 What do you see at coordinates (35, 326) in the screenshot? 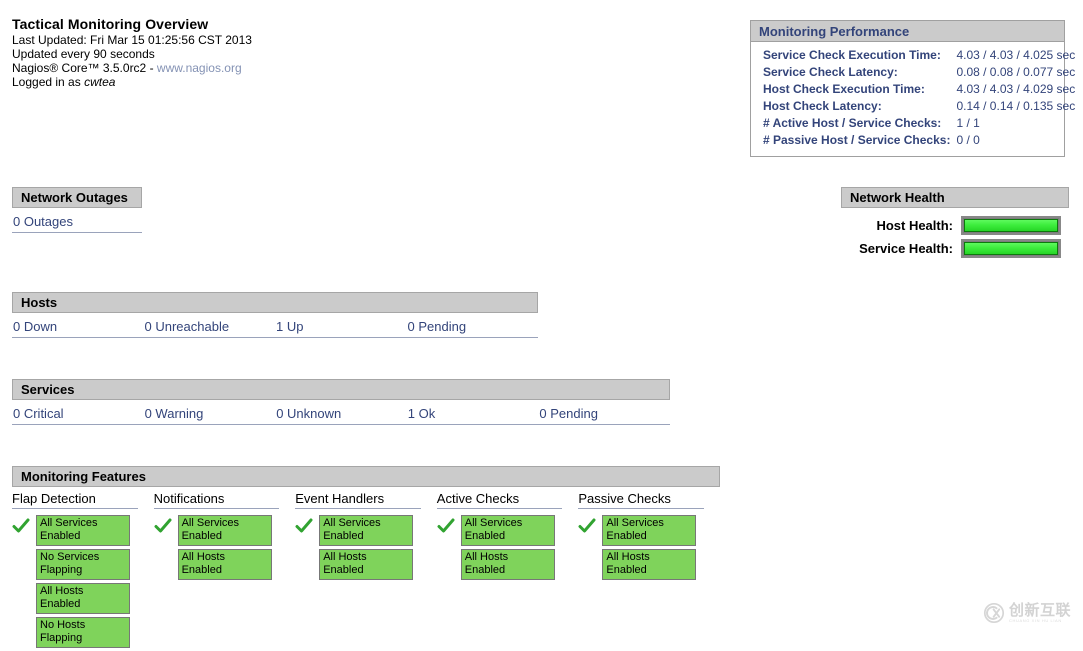
I see `hosts-down-link: 0 Down` at bounding box center [35, 326].